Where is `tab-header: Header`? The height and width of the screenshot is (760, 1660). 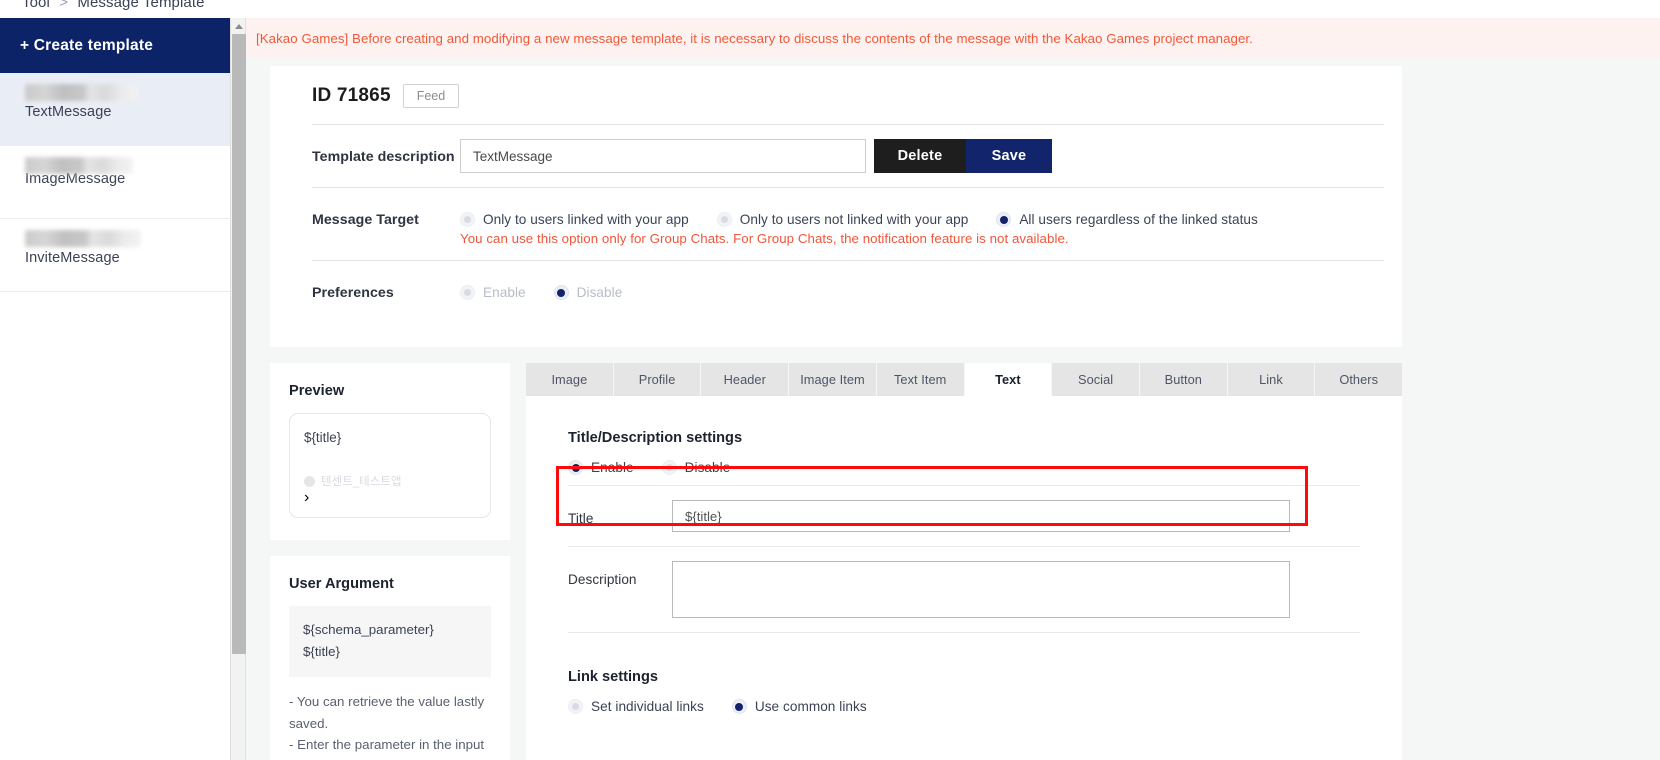
tab-header: Header is located at coordinates (745, 379).